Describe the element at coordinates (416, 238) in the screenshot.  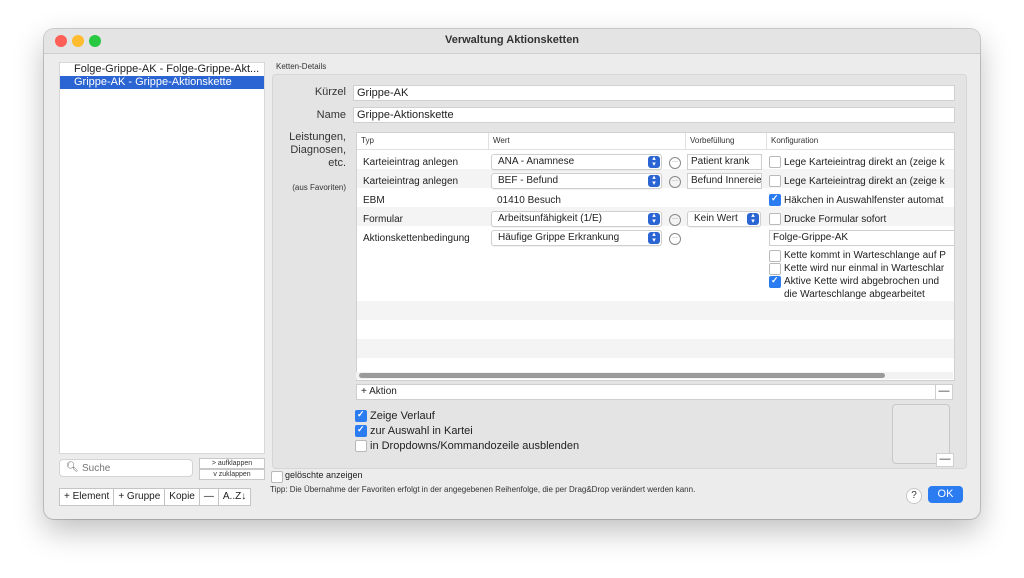
I see `row-5-typ: Aktionskettenbedingung` at that location.